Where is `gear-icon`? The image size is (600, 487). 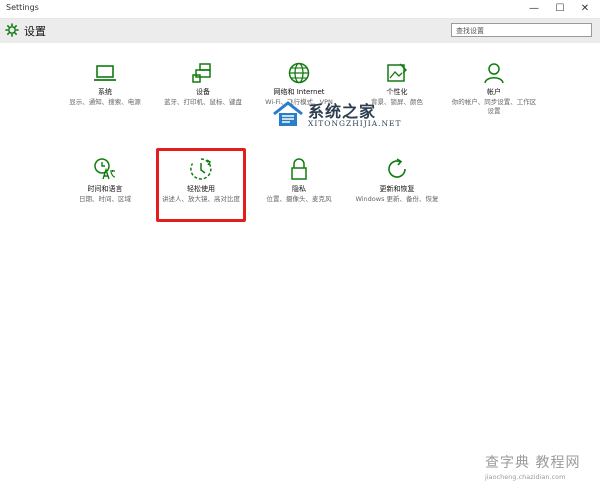 gear-icon is located at coordinates (12, 30).